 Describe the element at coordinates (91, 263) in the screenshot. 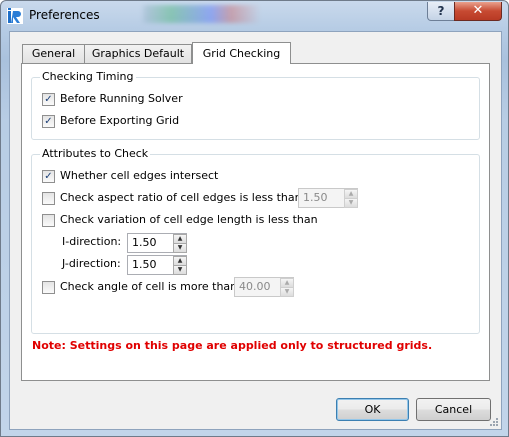

I see `j-direction-label: J-direction:` at that location.